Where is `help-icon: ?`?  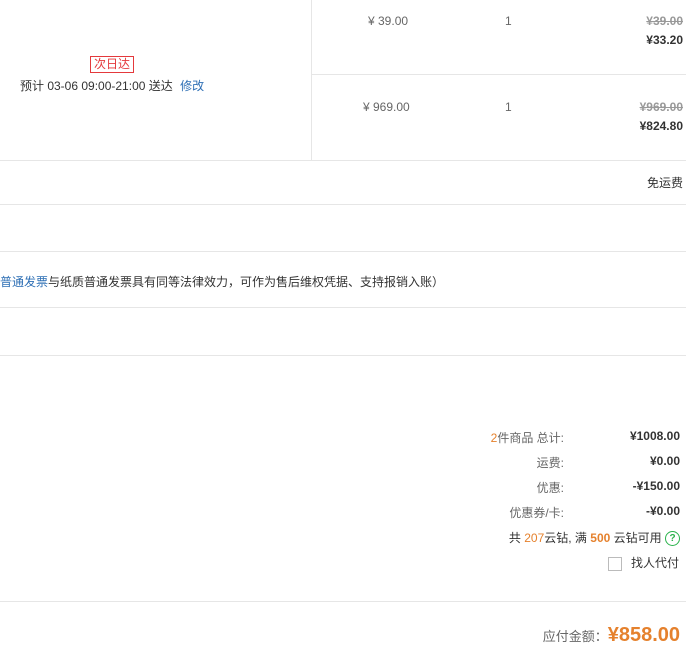 help-icon: ? is located at coordinates (672, 539).